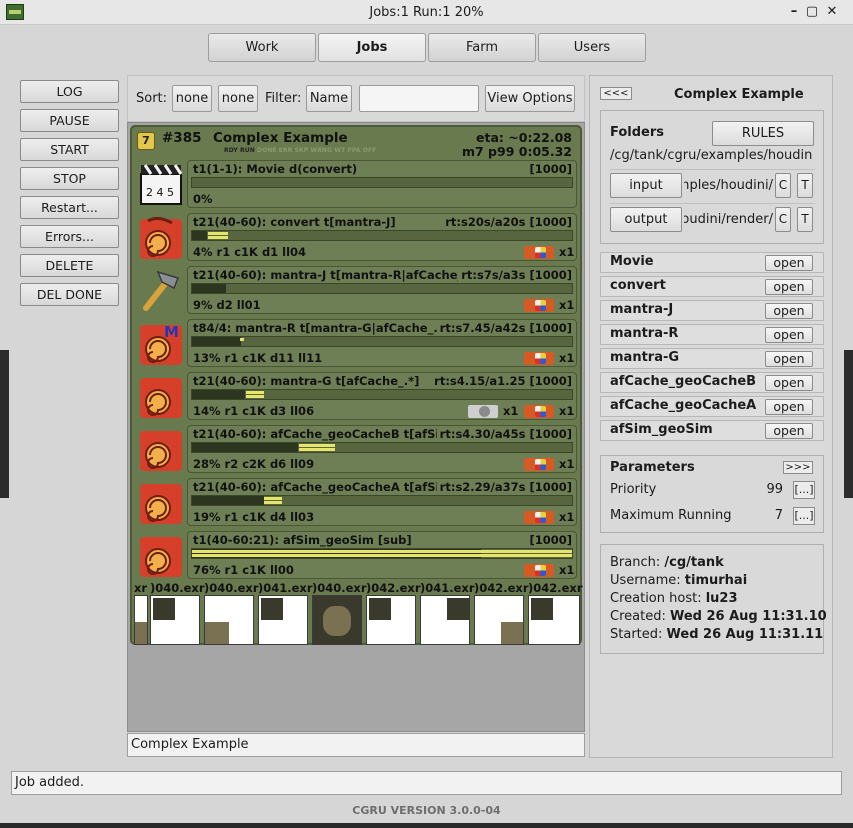  Describe the element at coordinates (656, 598) in the screenshot. I see `host-label: Creation host:` at that location.